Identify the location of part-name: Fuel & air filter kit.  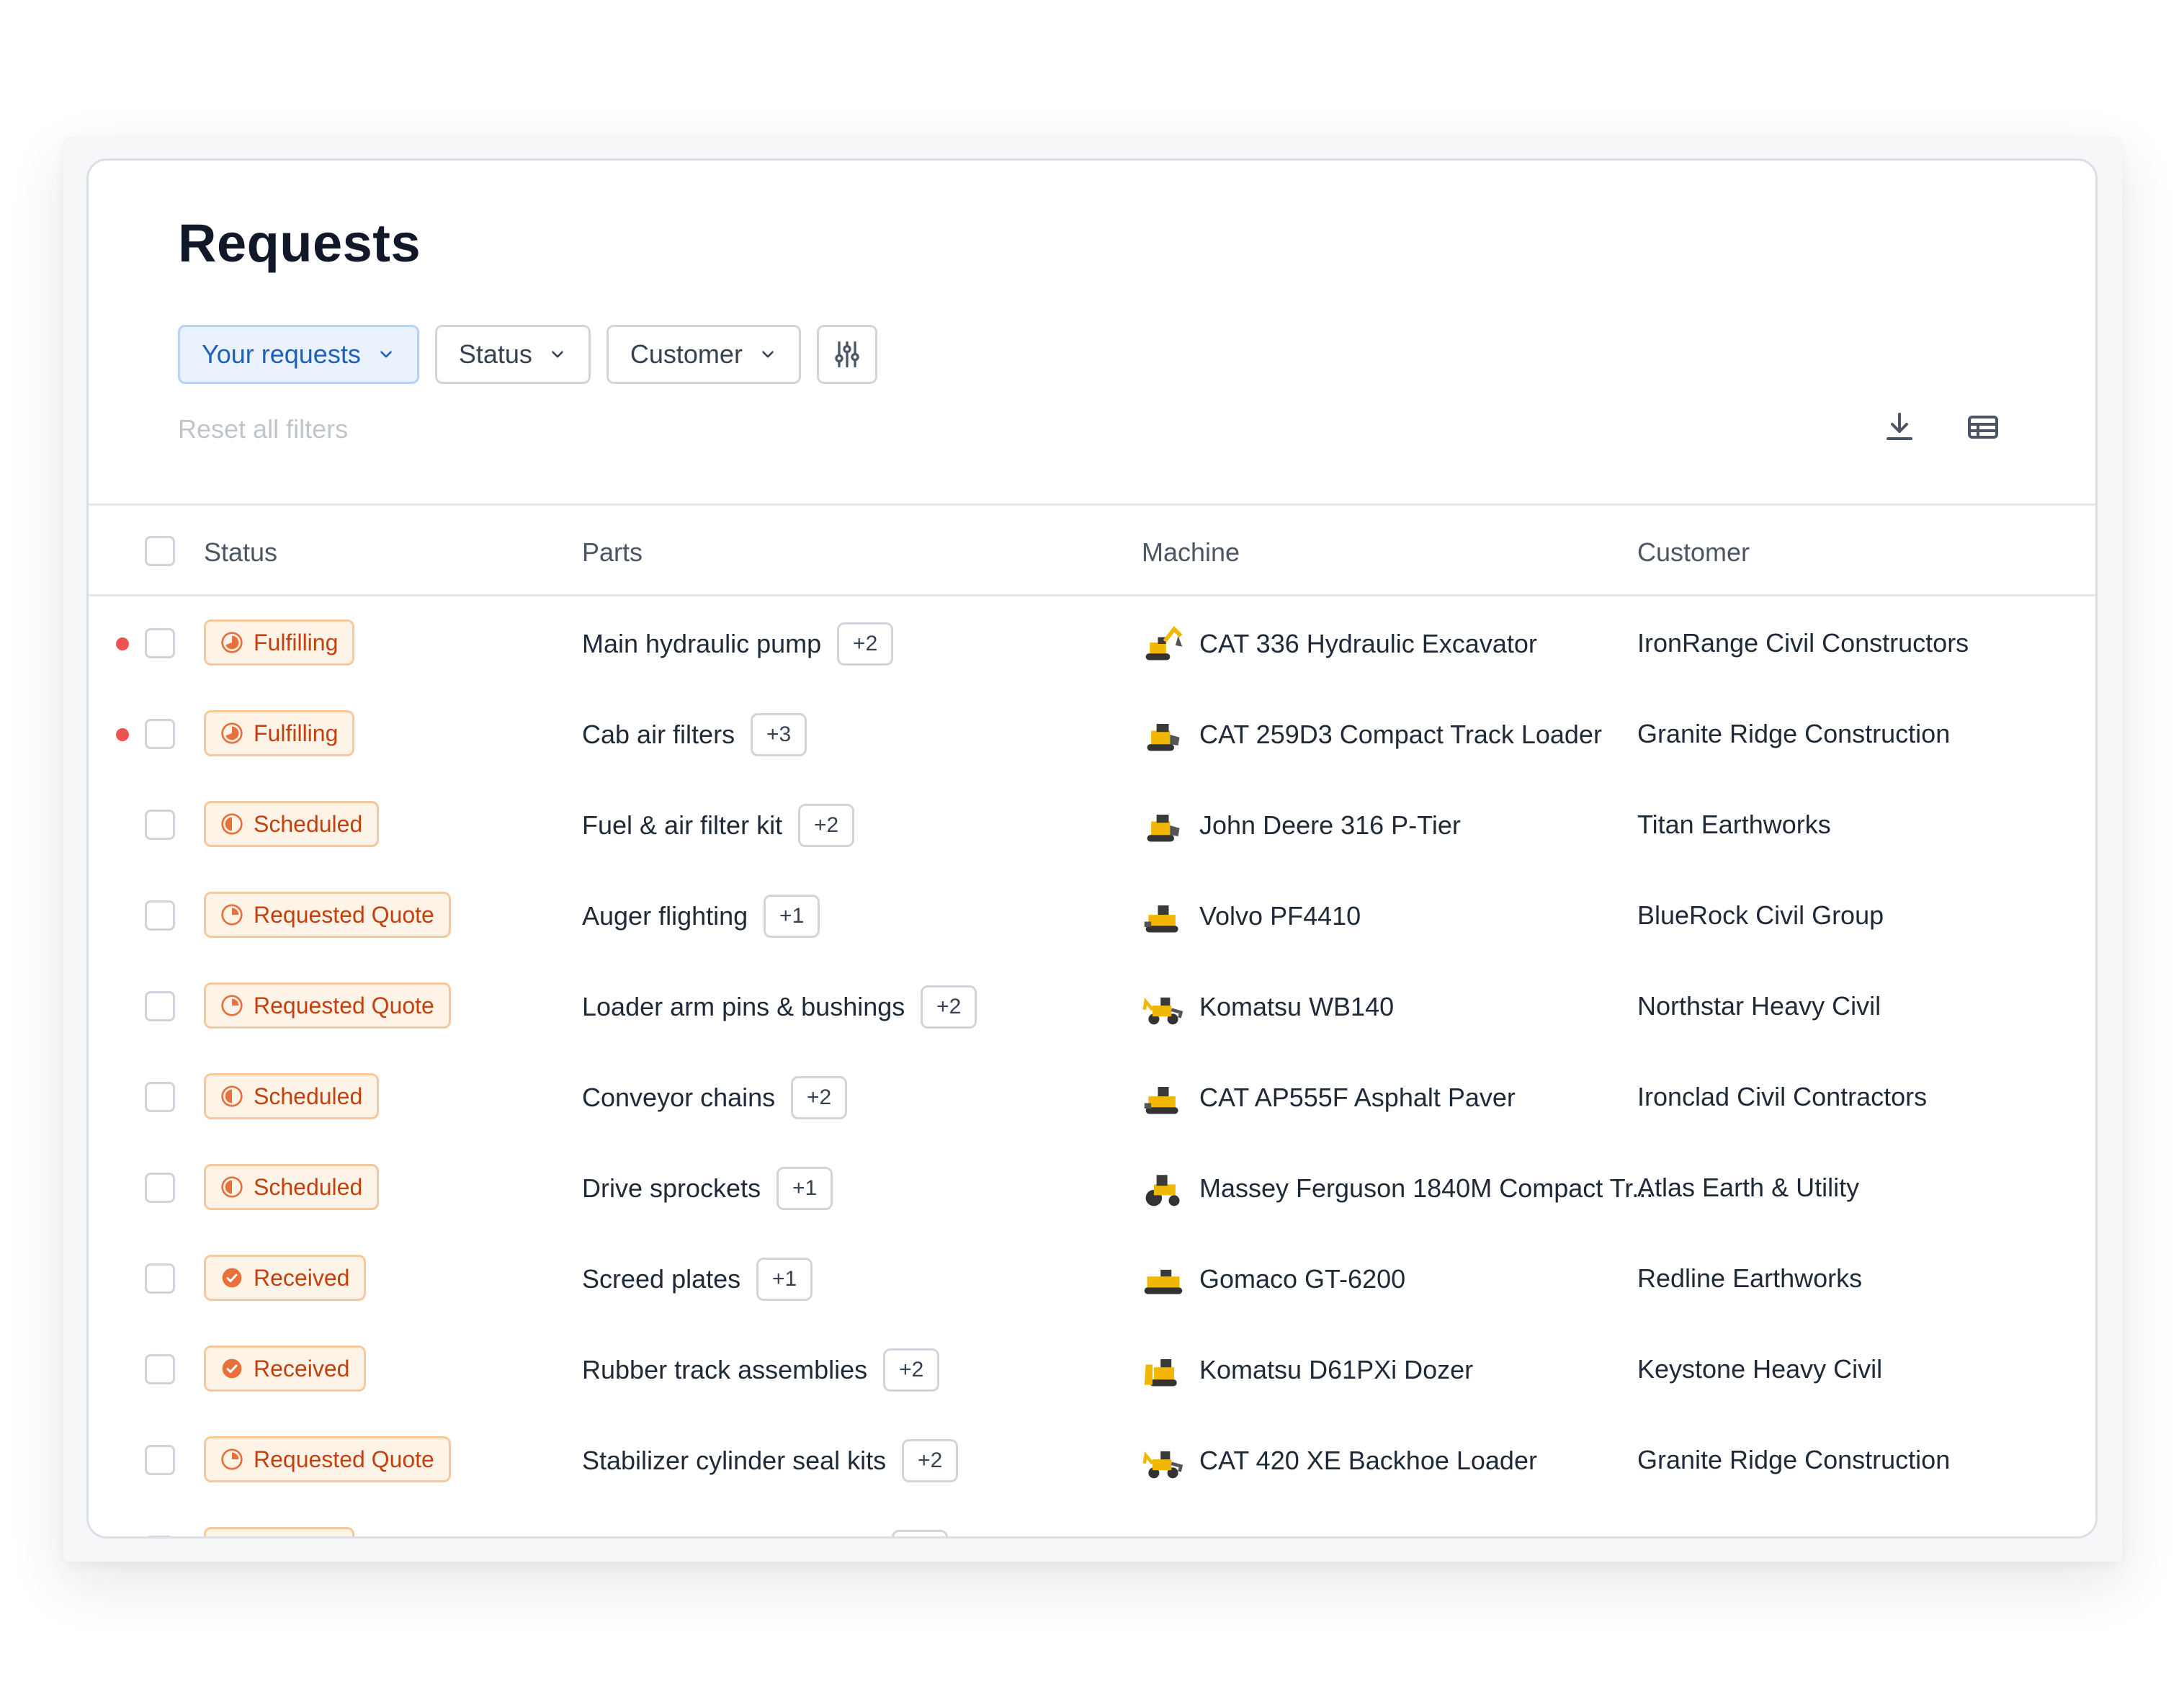
(682, 825).